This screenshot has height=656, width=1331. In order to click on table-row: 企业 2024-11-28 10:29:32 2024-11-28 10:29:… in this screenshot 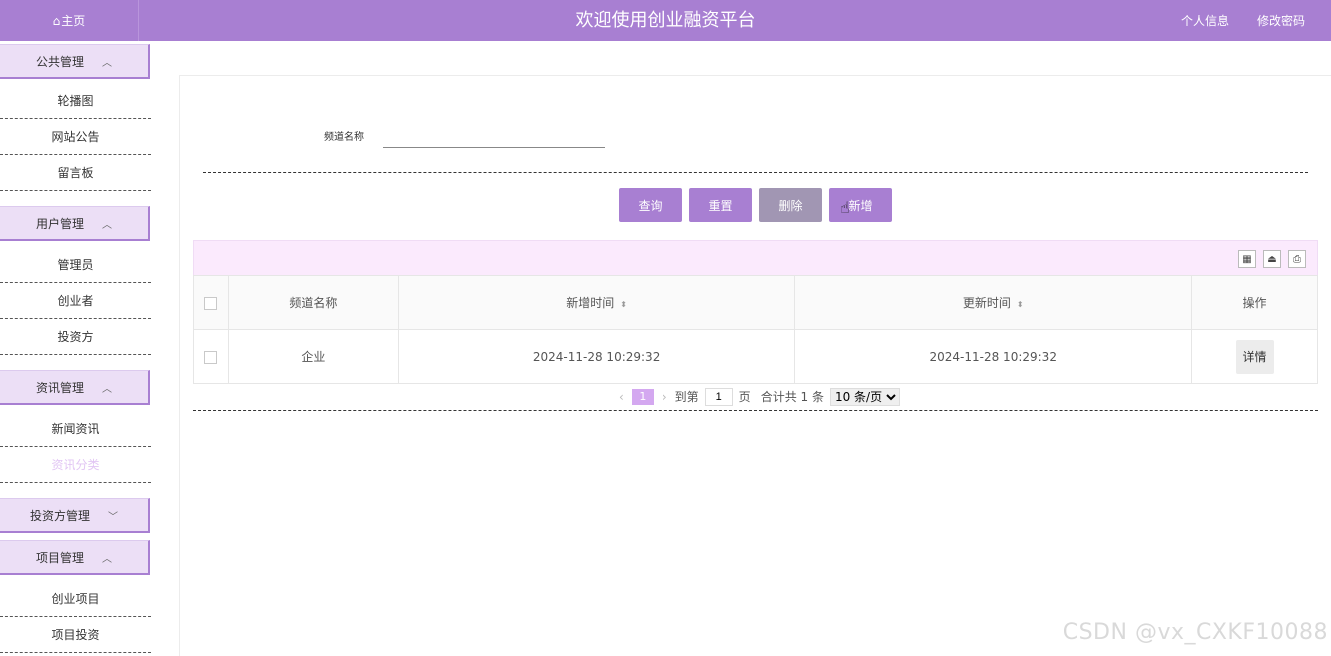, I will do `click(755, 356)`.